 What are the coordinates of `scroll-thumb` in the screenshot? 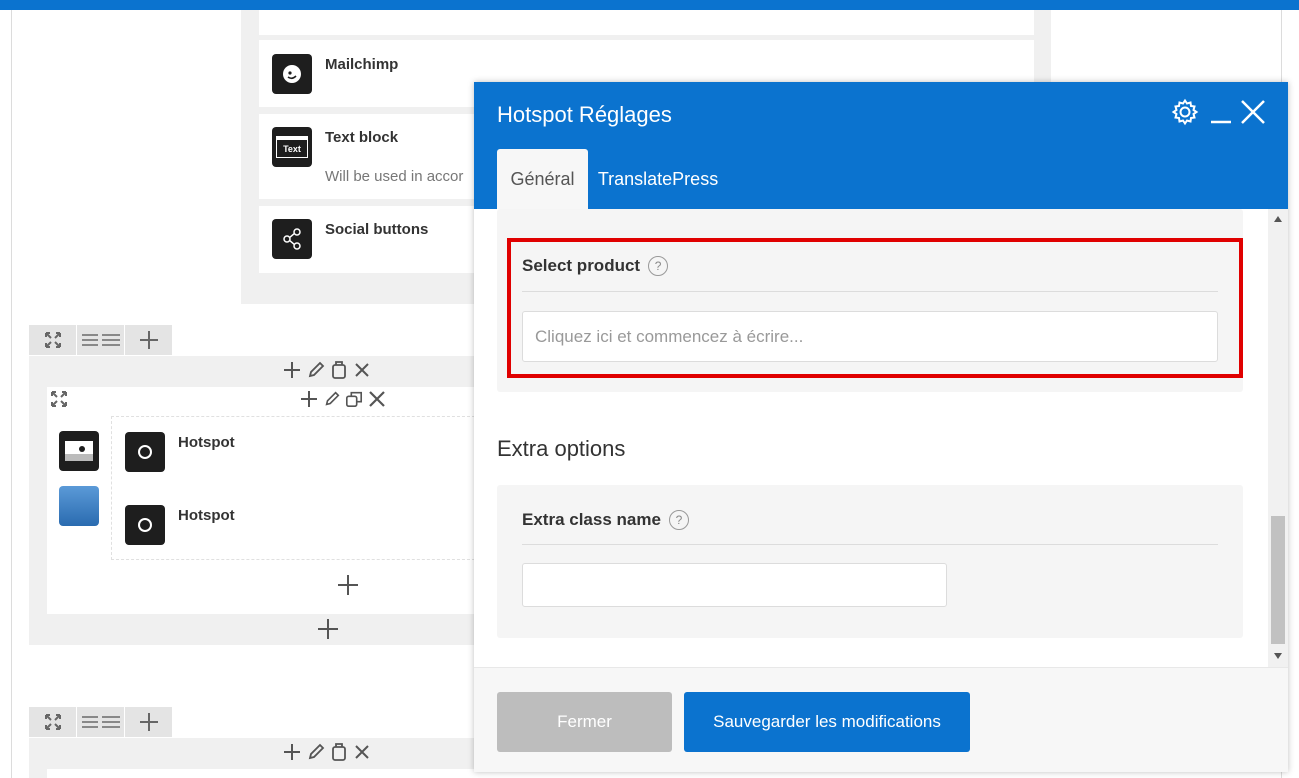 It's located at (1278, 580).